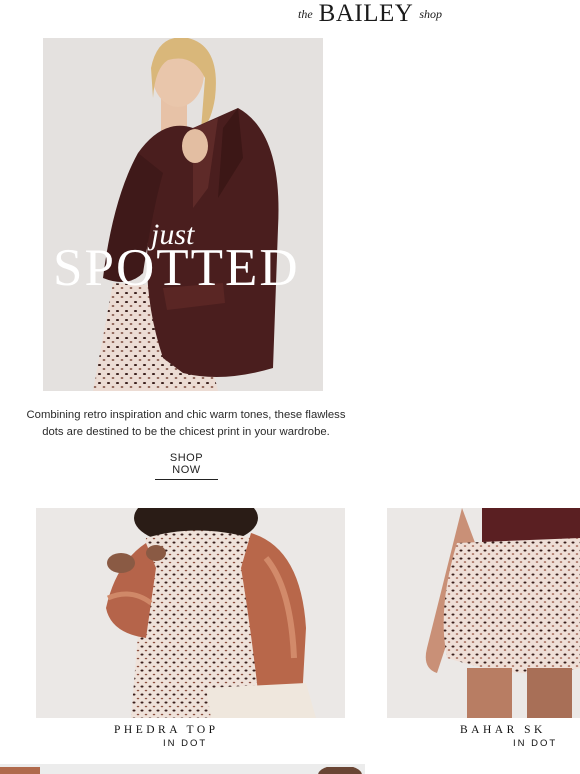  Describe the element at coordinates (503, 730) in the screenshot. I see `product-name: BAHAR SK` at that location.